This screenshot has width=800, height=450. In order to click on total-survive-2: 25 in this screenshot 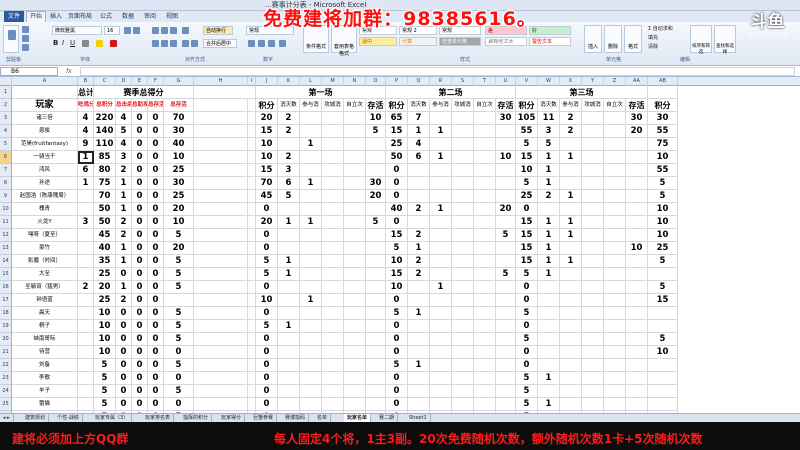, I will do `click(179, 196)`.